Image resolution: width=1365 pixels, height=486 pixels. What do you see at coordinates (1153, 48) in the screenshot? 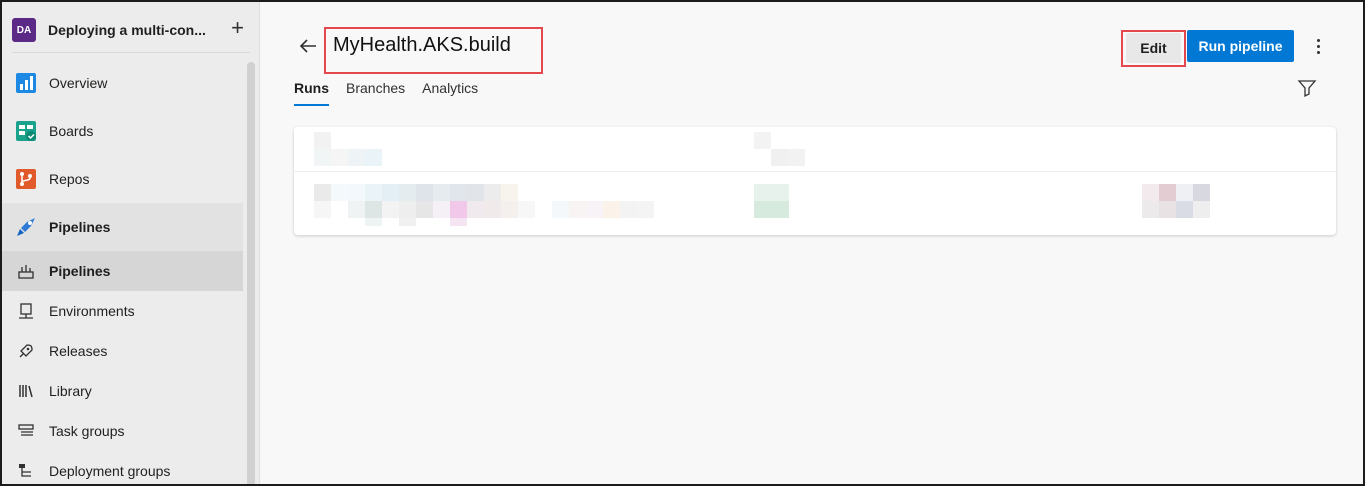
I see `edit-button: Edit` at bounding box center [1153, 48].